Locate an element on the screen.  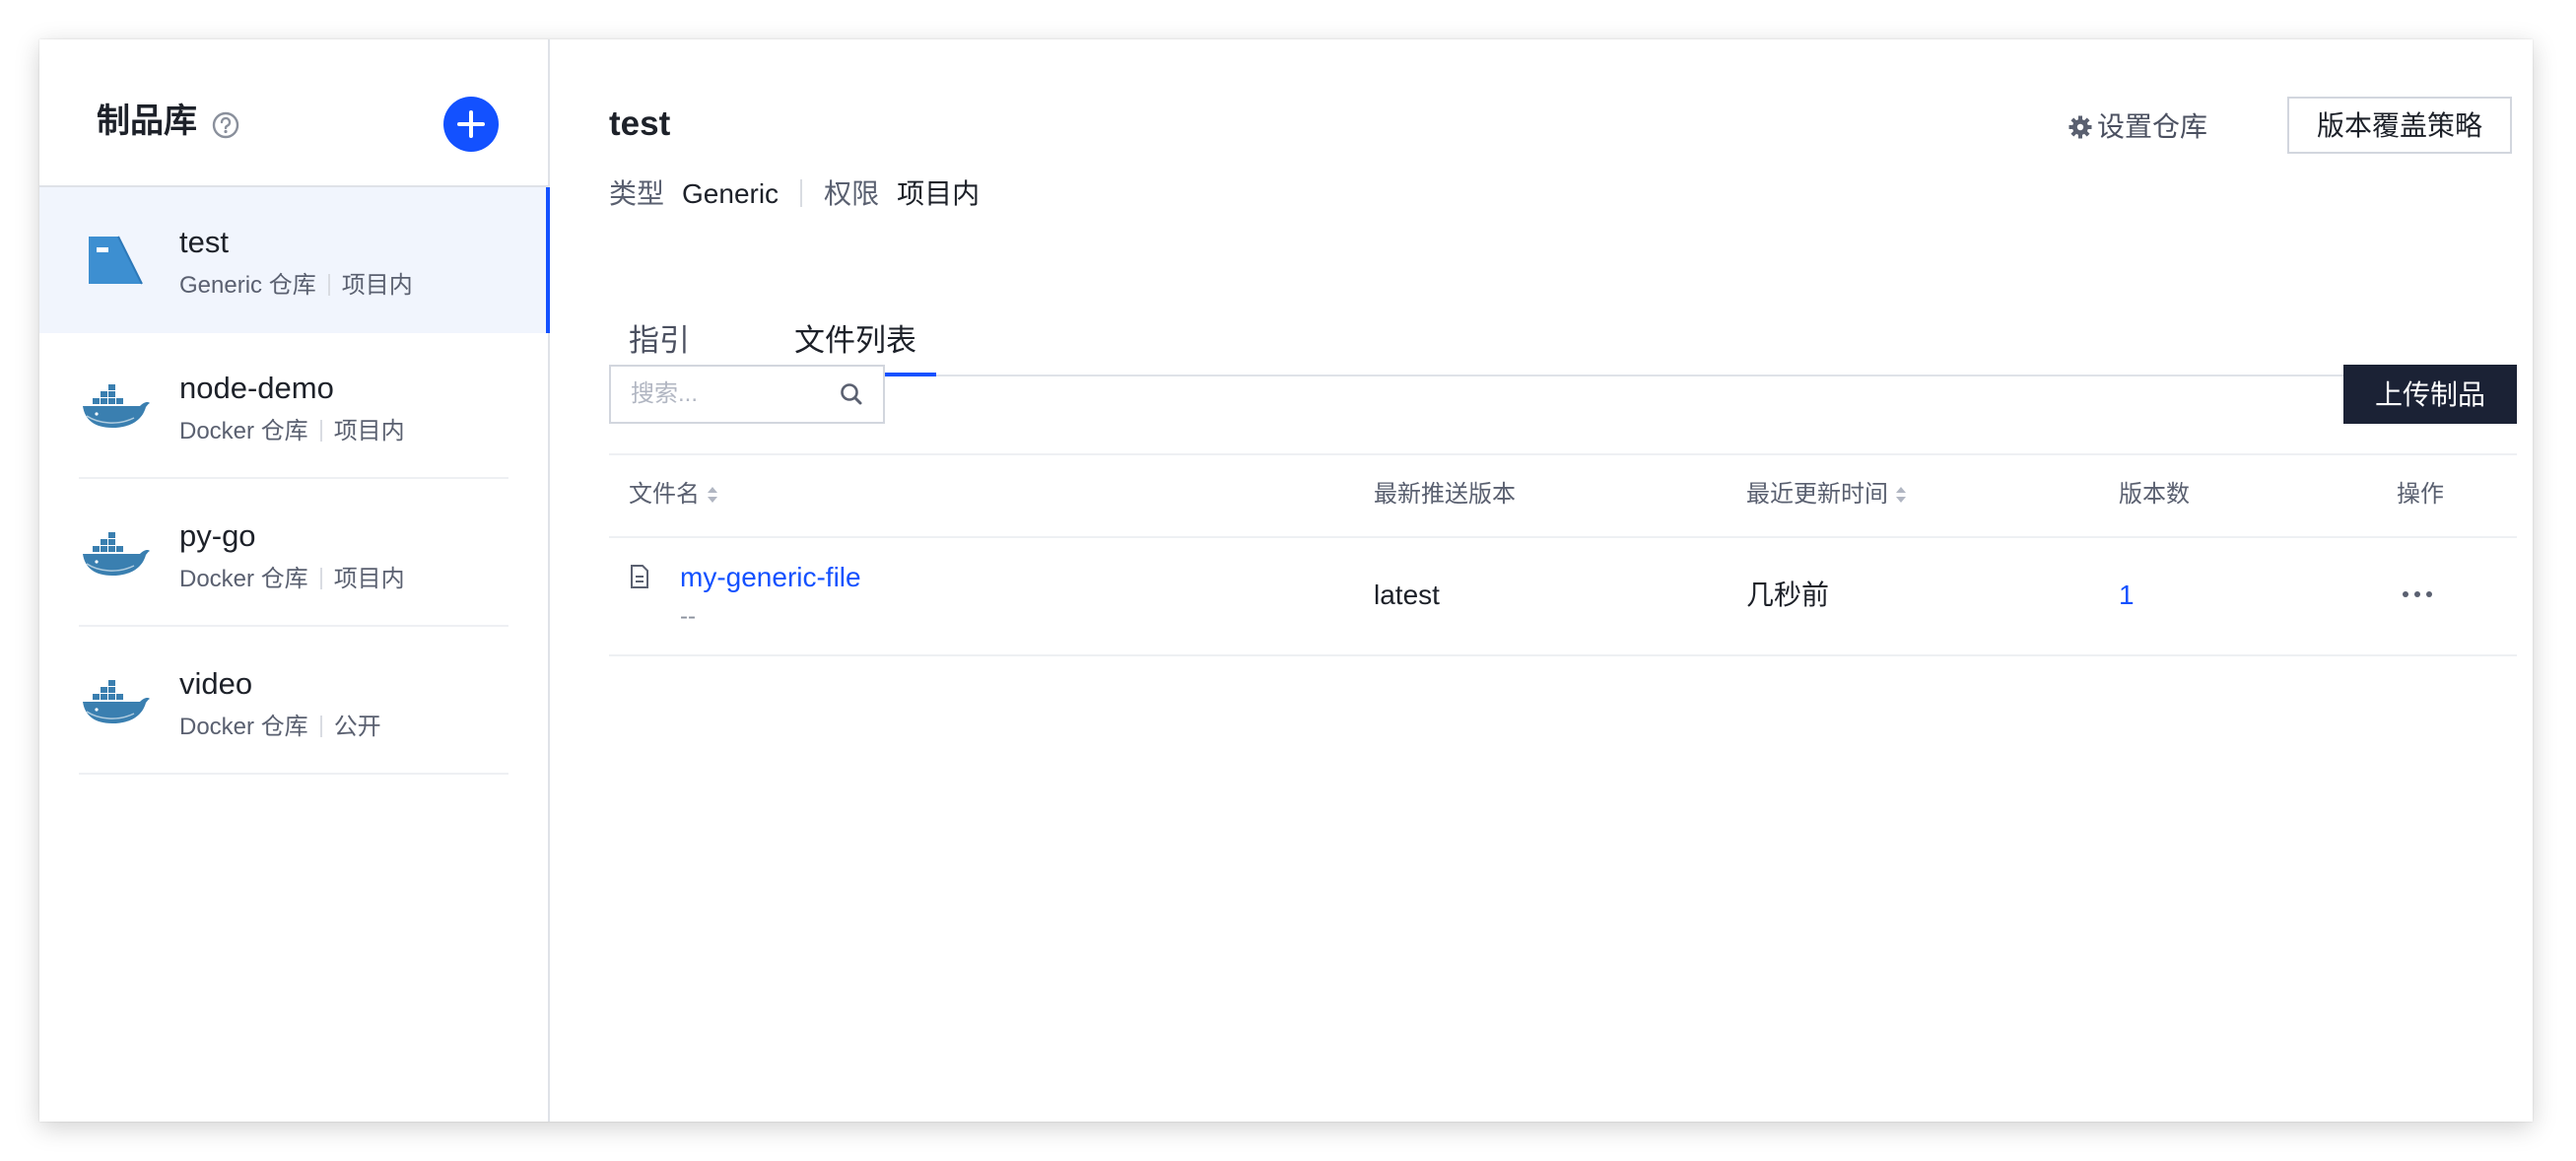
permission-value: 项目内 is located at coordinates (939, 194).